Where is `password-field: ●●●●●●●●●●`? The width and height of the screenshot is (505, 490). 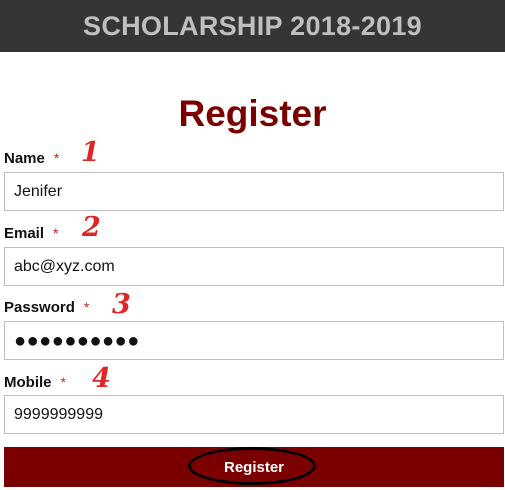
password-field: ●●●●●●●●●● is located at coordinates (254, 340).